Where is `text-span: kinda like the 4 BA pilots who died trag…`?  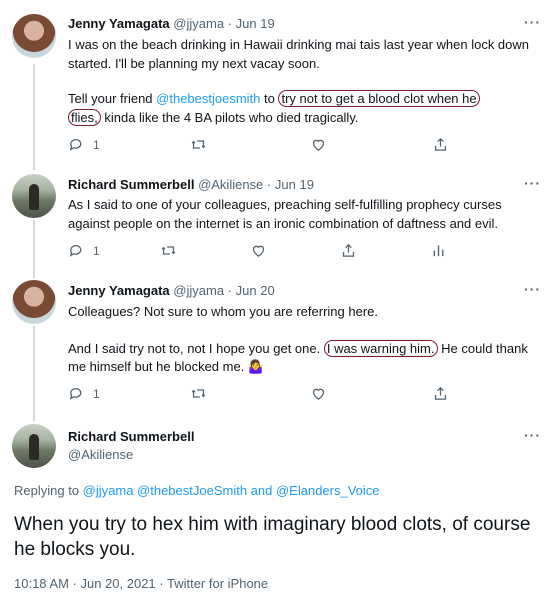 text-span: kinda like the 4 BA pilots who died trag… is located at coordinates (229, 117).